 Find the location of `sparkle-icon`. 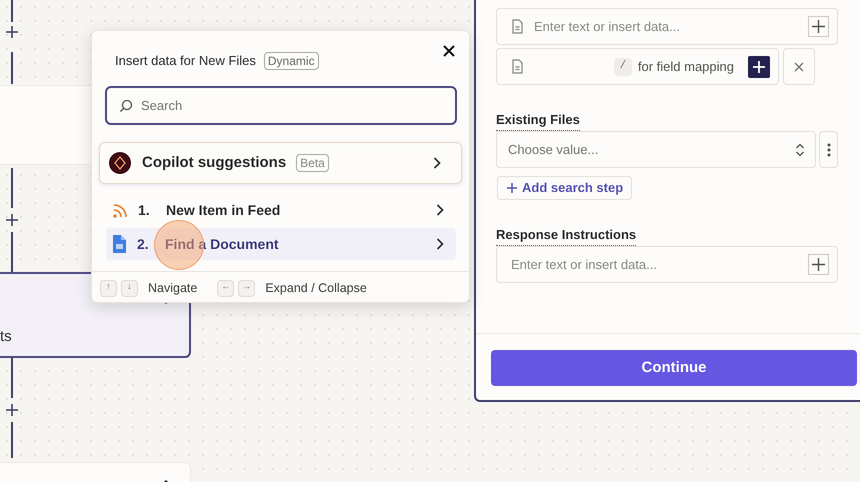

sparkle-icon is located at coordinates (120, 163).